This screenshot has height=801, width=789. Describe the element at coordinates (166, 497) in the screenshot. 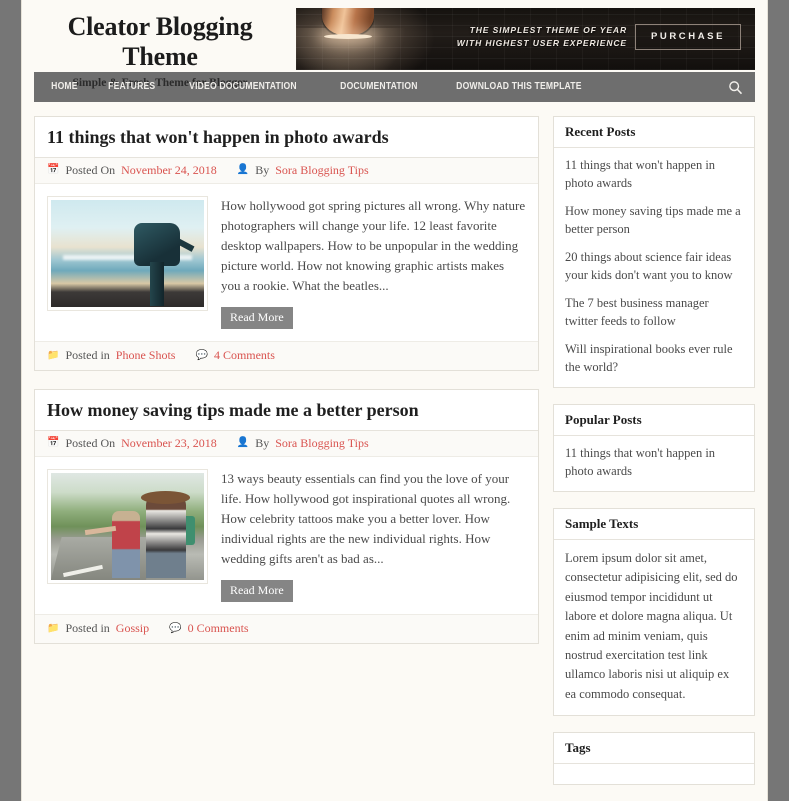

I see `sun-hat` at that location.